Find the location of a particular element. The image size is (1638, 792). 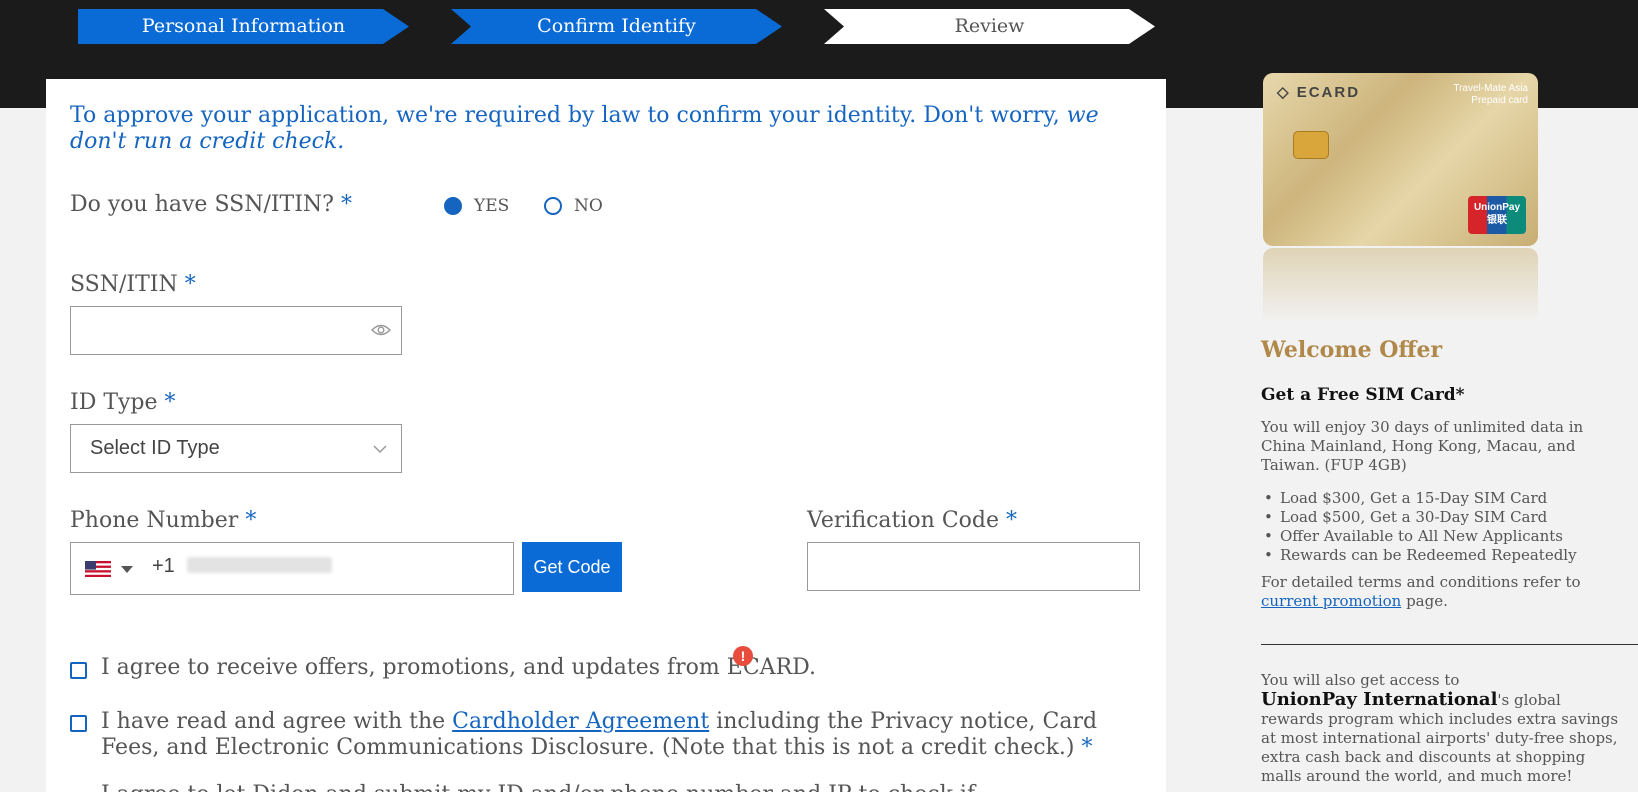

phone-label: Phone Number * is located at coordinates (163, 520).